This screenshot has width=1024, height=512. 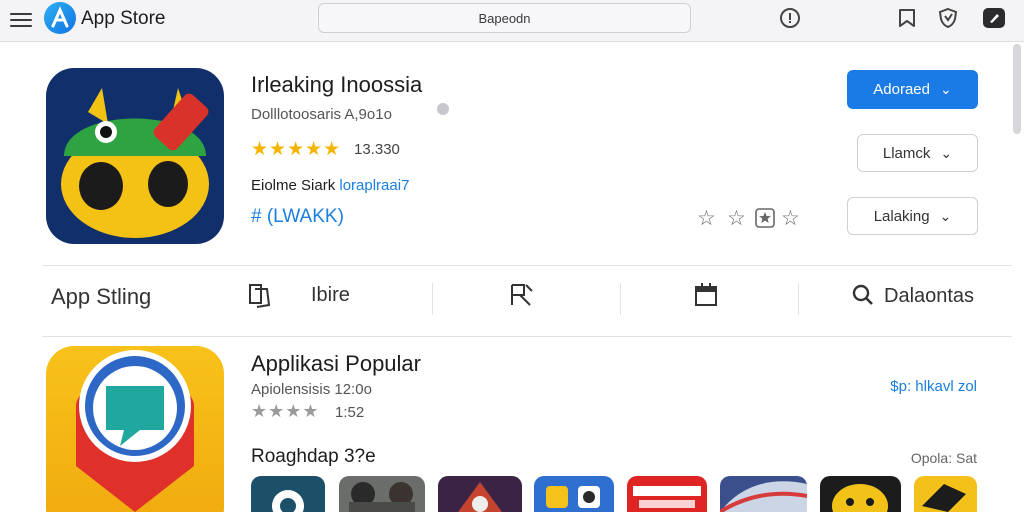 I want to click on app-store-logo, so click(x=60, y=18).